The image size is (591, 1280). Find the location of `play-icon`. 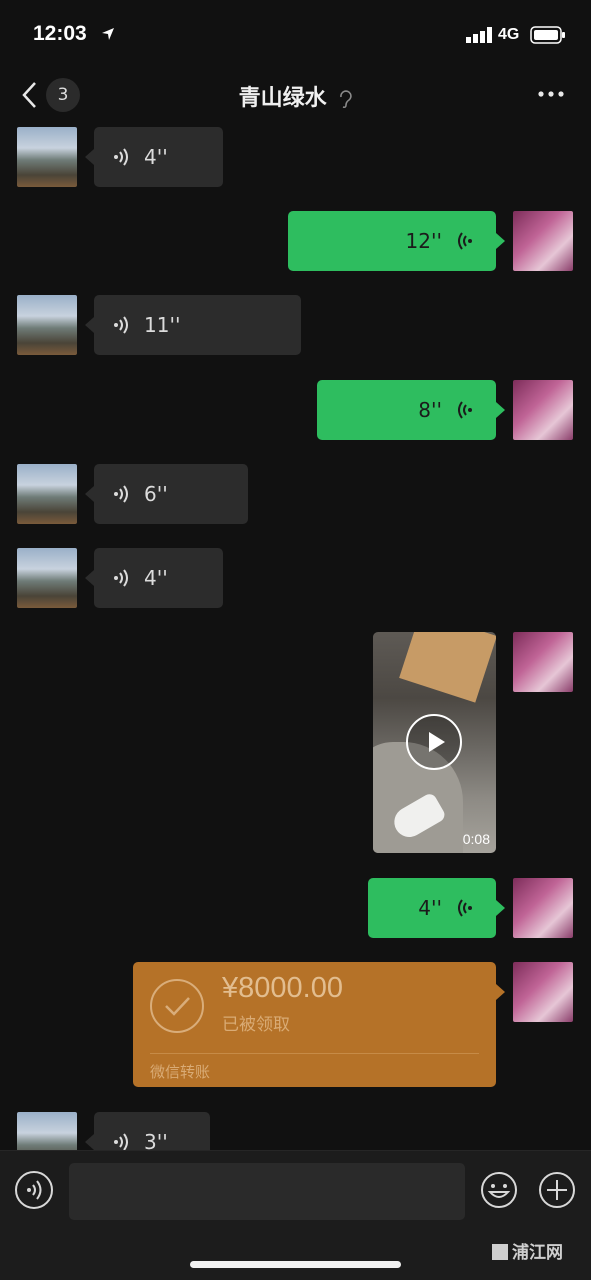

play-icon is located at coordinates (434, 742).